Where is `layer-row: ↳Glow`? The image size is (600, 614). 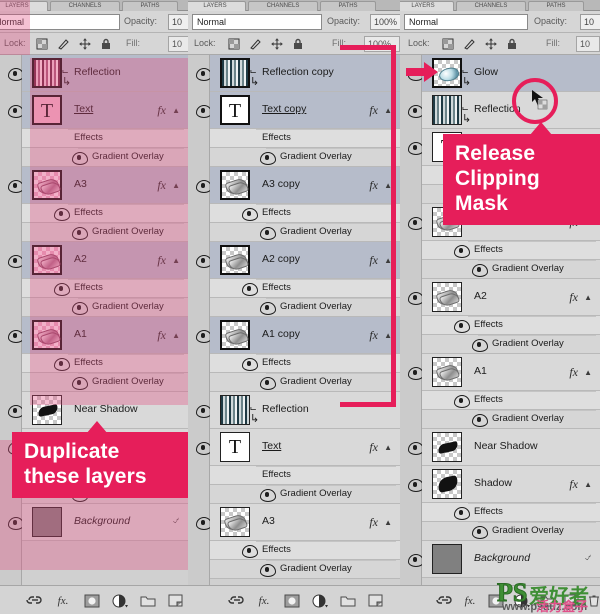
layer-row: ↳Glow is located at coordinates (511, 73).